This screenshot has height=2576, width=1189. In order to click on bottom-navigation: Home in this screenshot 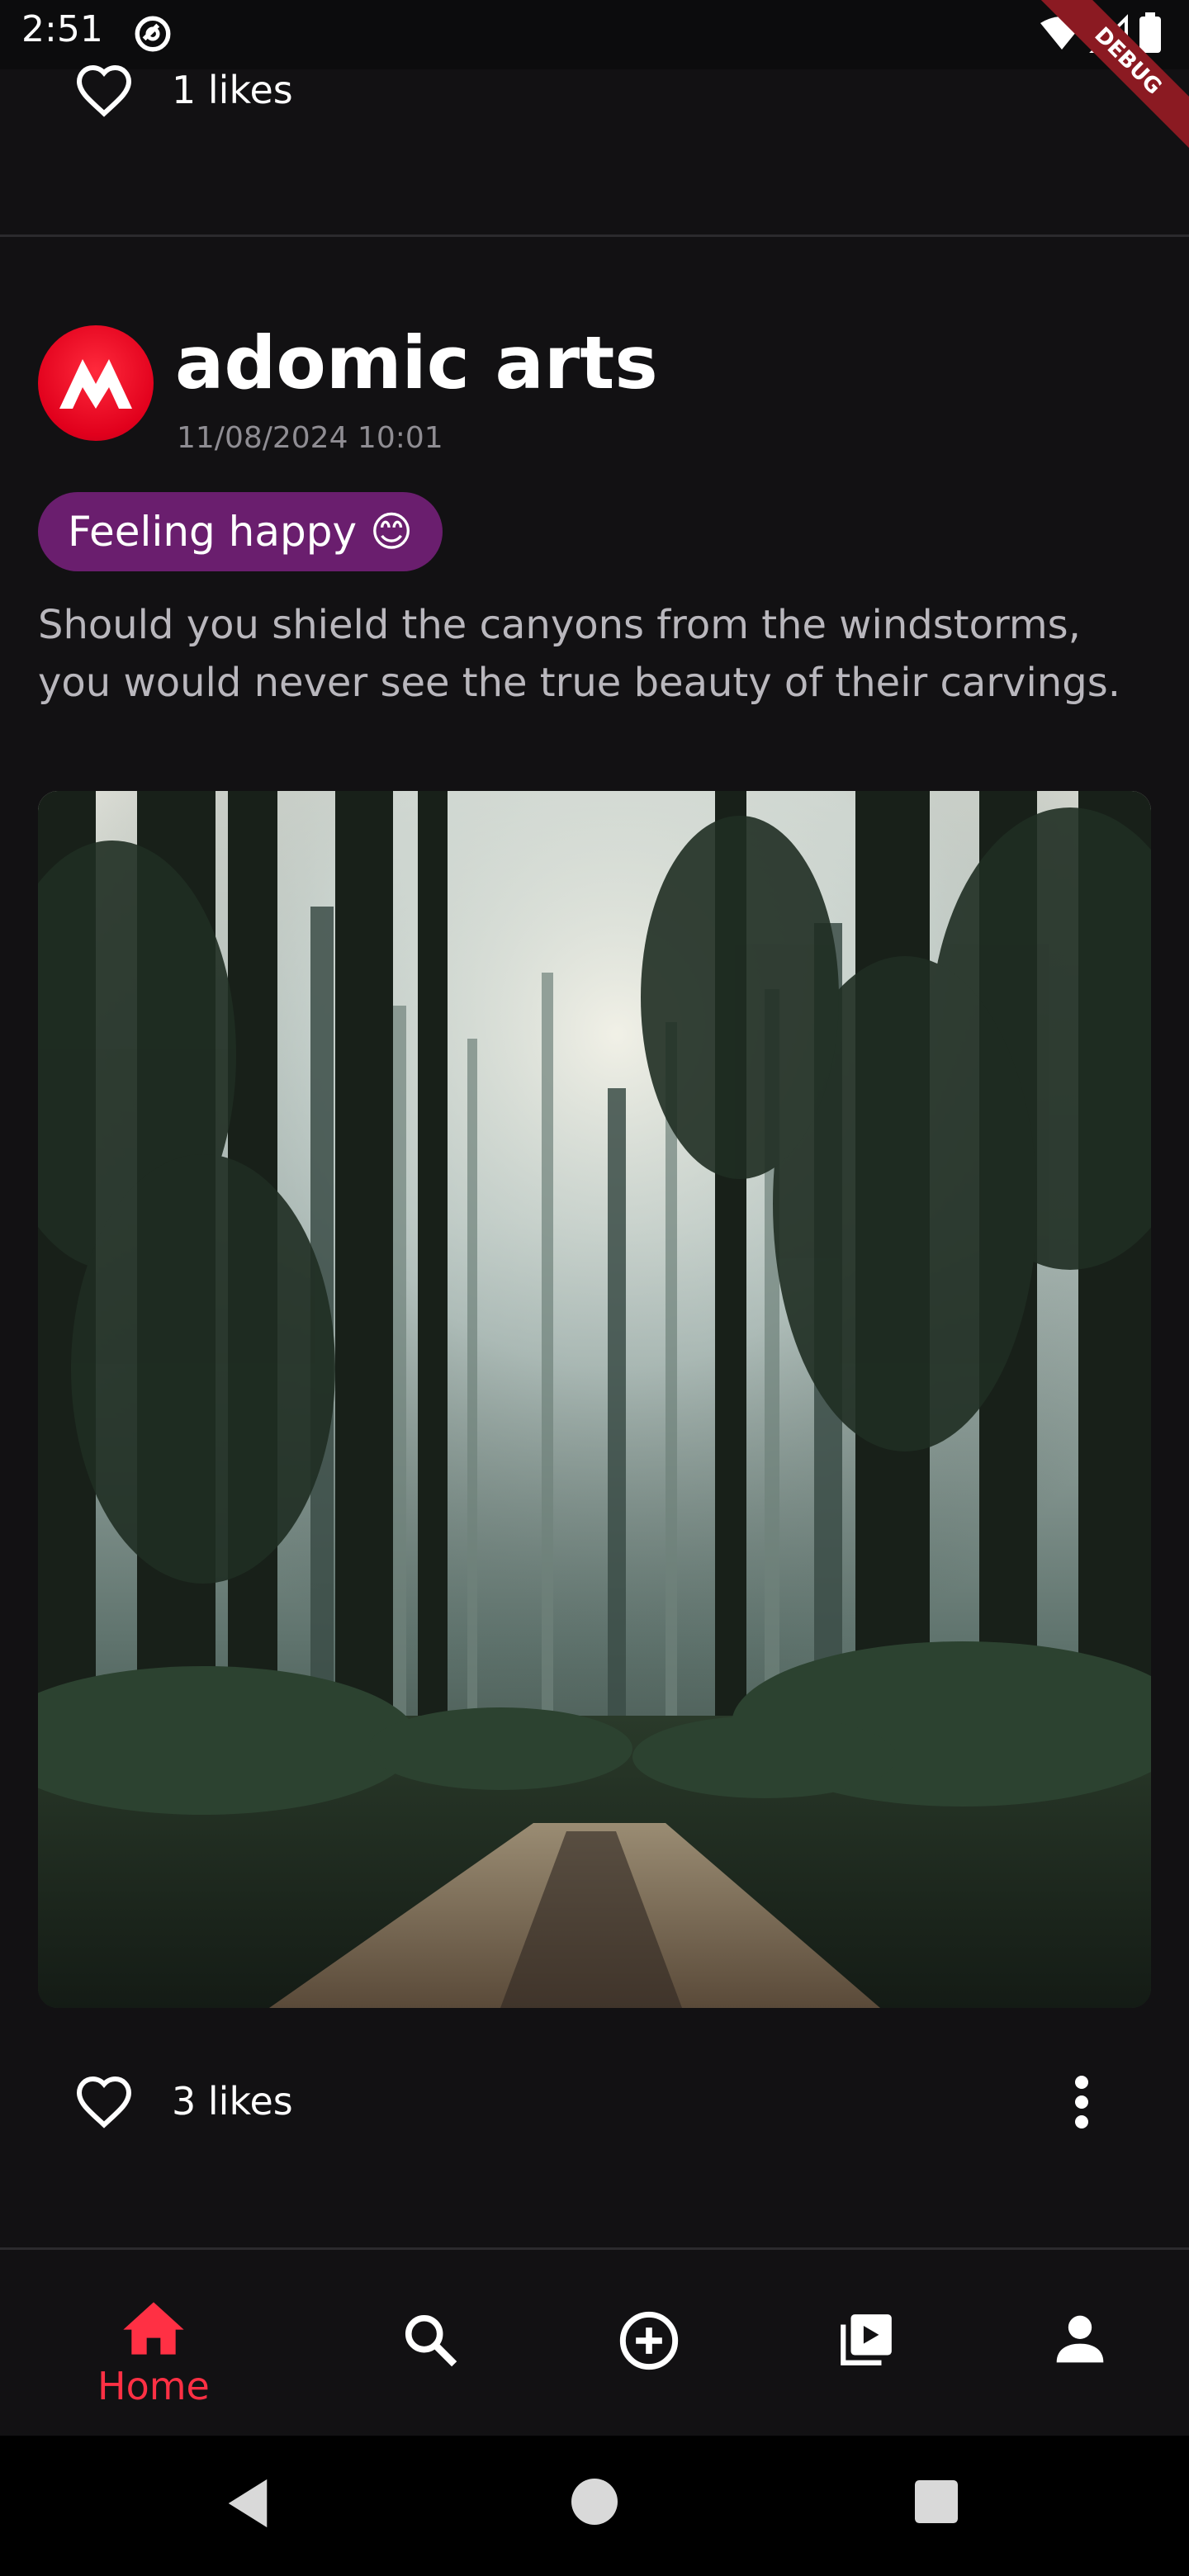, I will do `click(594, 2342)`.